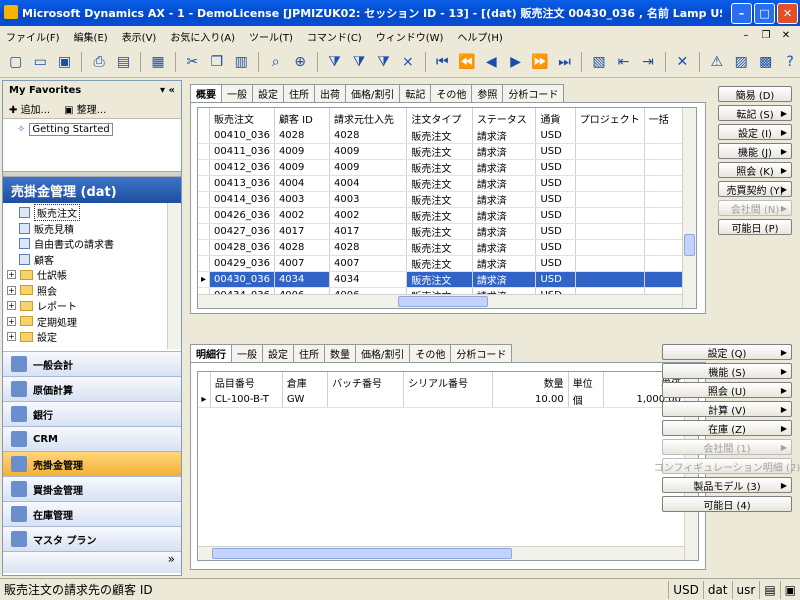 This screenshot has height=600, width=800. I want to click on tree-item: + 設定, so click(94, 337).